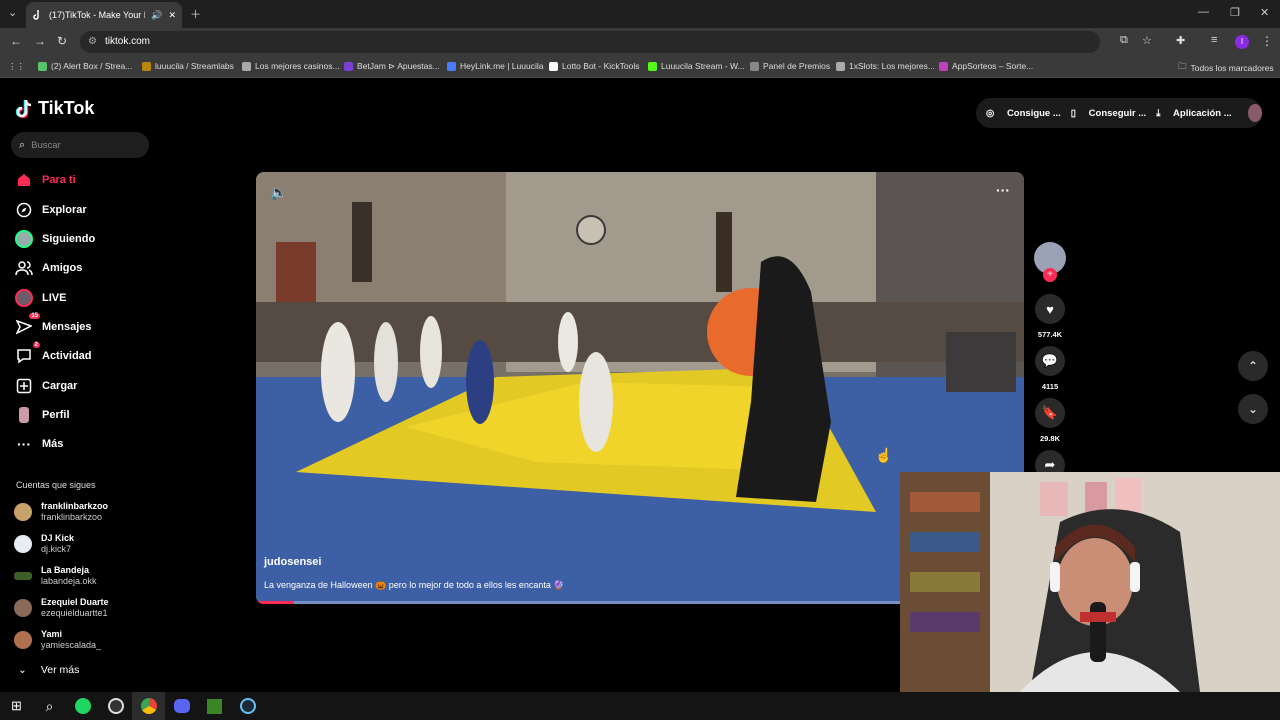 The height and width of the screenshot is (720, 1280). Describe the element at coordinates (1203, 12) in the screenshot. I see `minimize-icon: —` at that location.